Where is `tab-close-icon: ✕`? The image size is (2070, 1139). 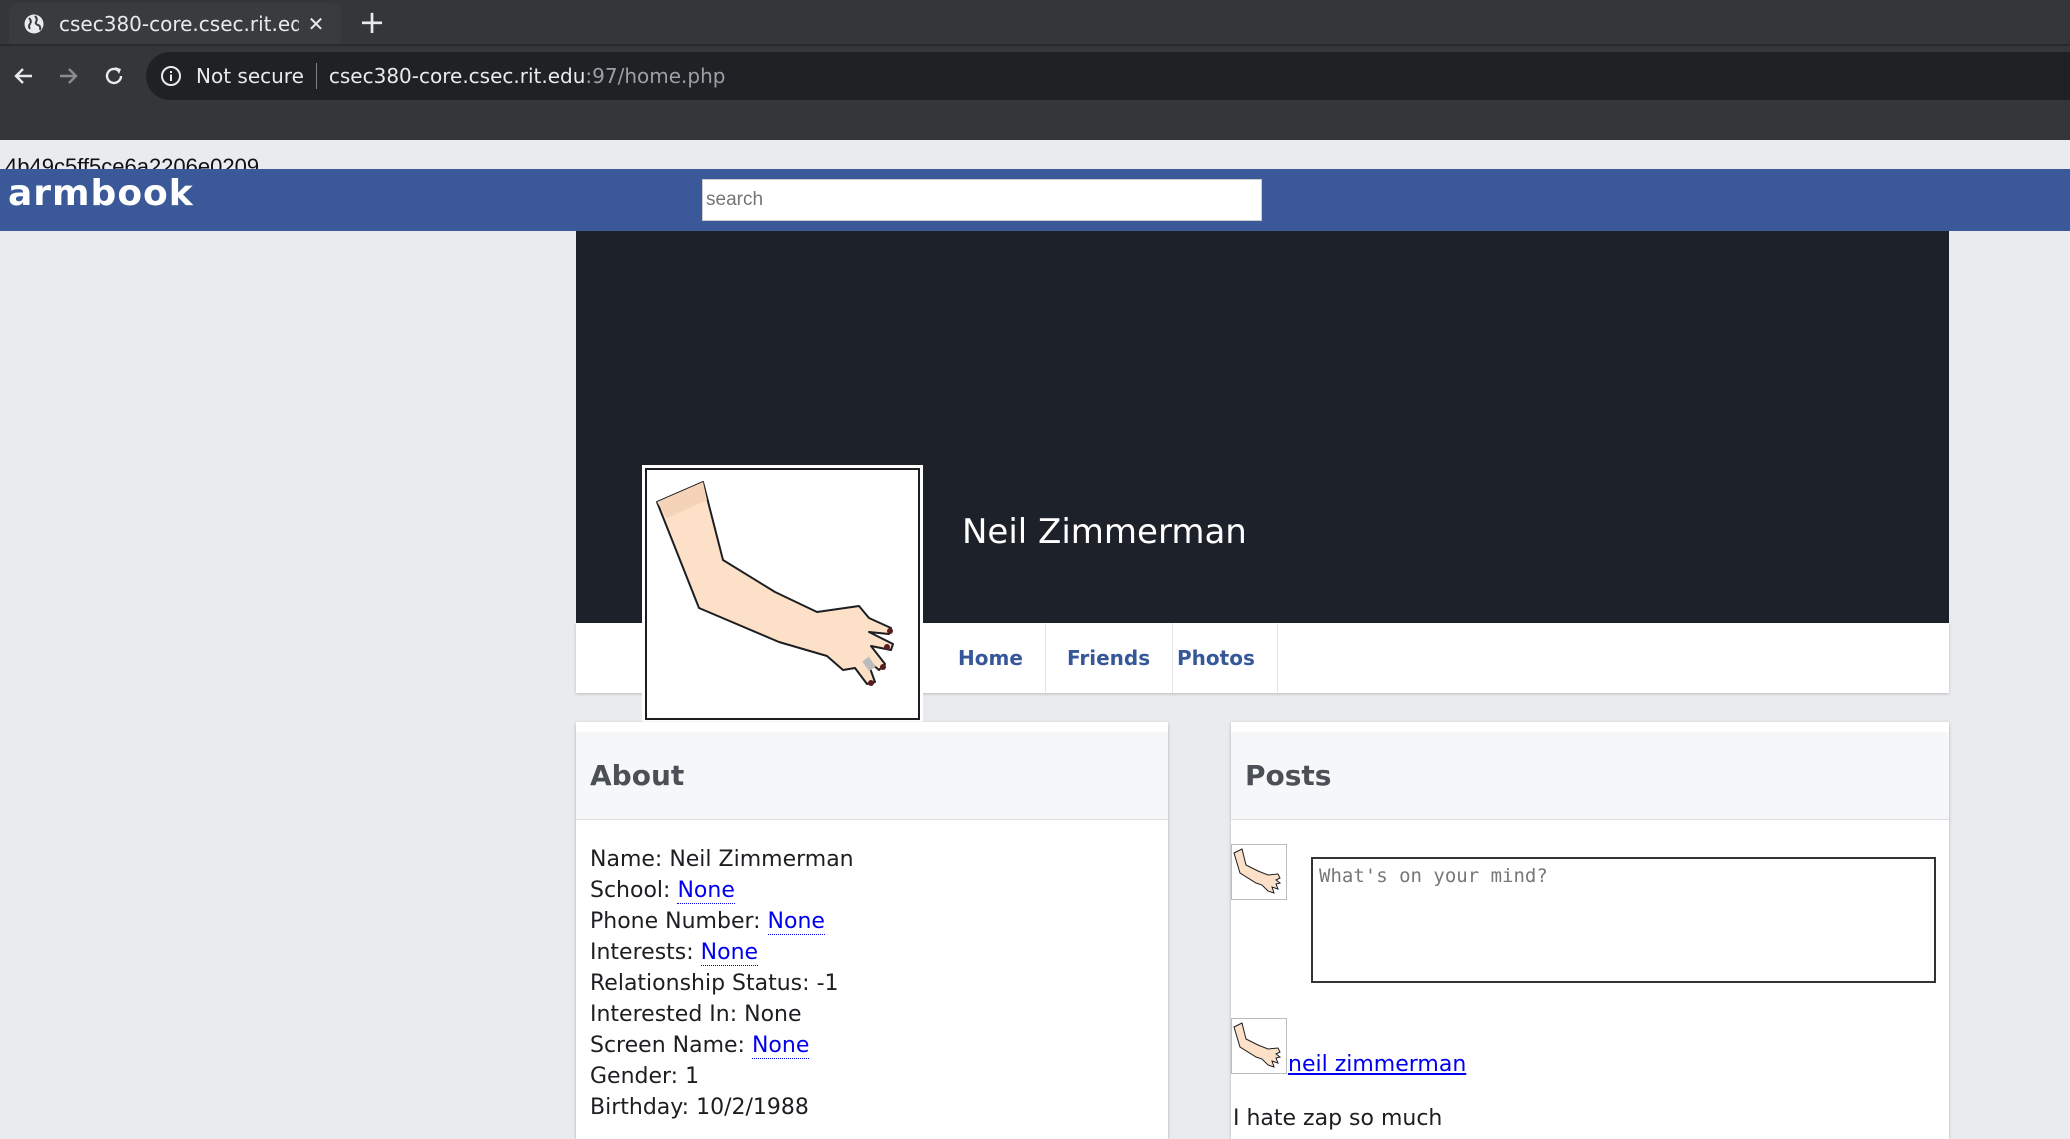
tab-close-icon: ✕ is located at coordinates (316, 24).